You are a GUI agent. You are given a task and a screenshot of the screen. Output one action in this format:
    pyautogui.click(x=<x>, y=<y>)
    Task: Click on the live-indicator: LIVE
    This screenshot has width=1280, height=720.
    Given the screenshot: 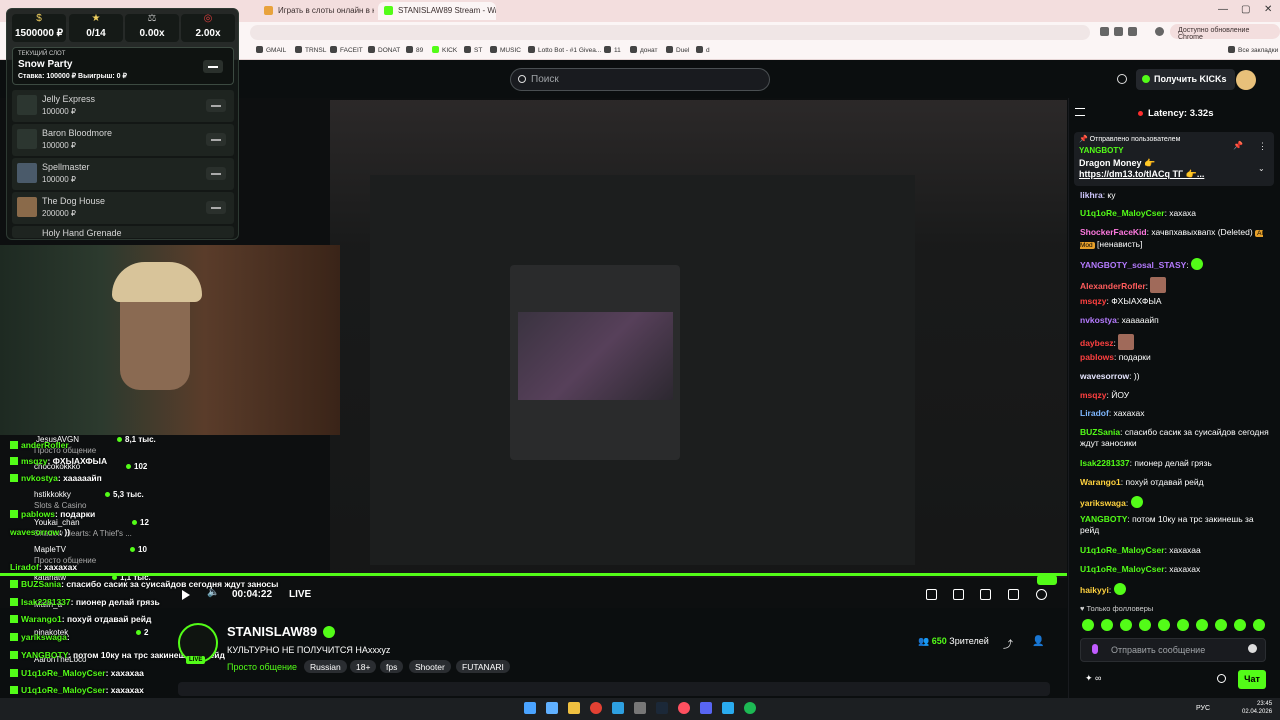 What is the action you would take?
    pyautogui.click(x=300, y=594)
    